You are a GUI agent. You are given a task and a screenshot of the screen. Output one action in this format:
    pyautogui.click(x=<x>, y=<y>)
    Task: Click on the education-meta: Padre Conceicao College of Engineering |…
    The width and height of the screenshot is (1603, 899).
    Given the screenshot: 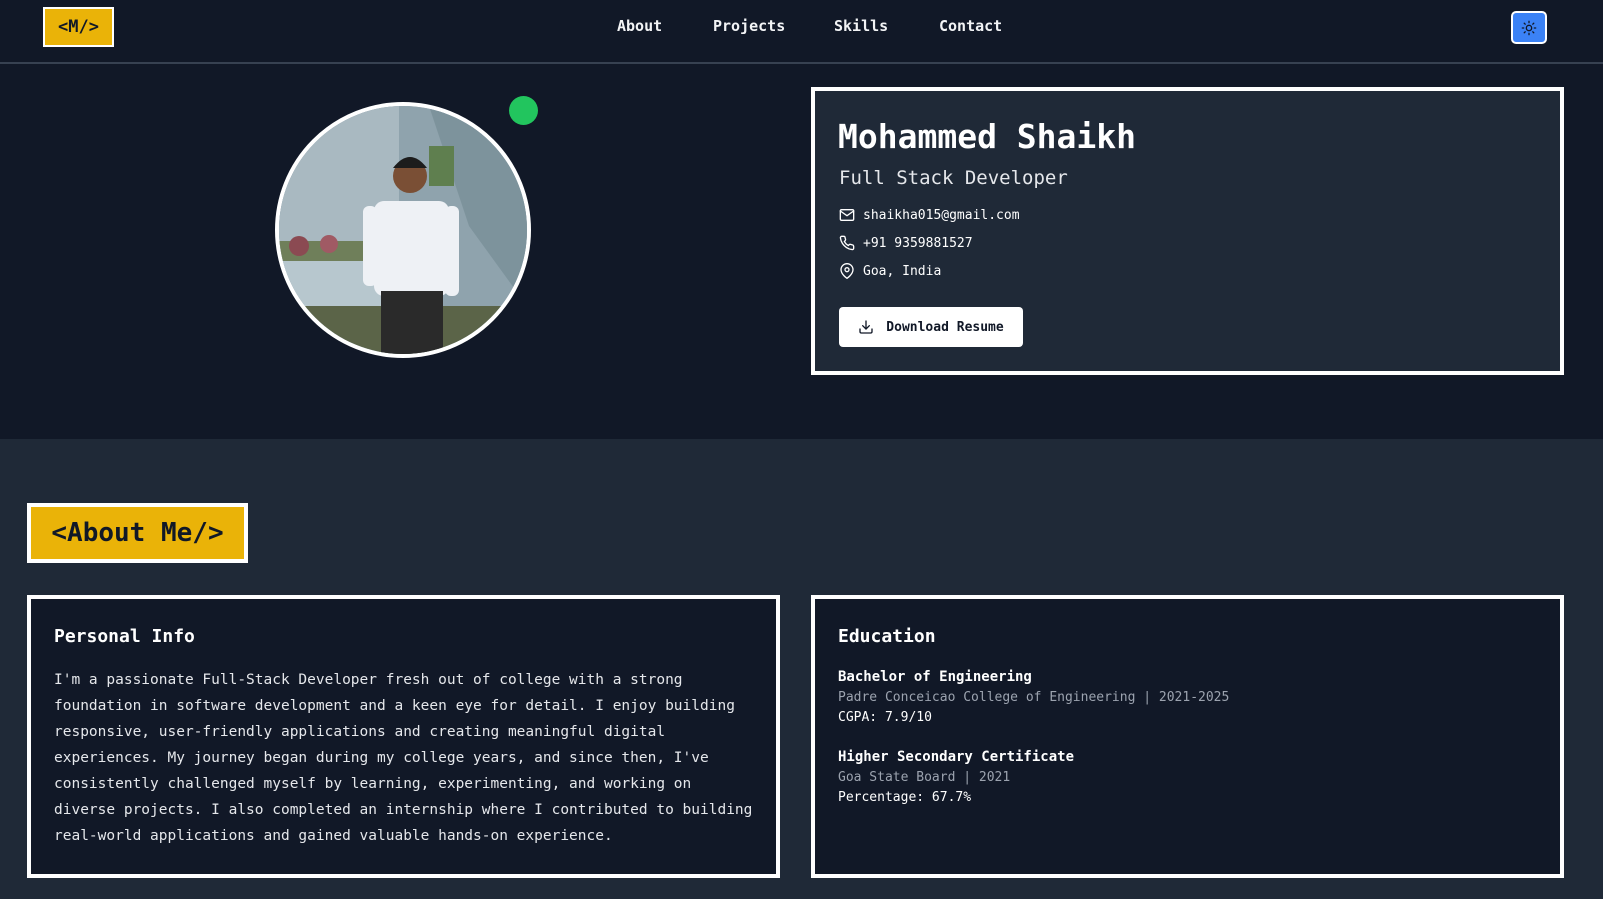 What is the action you would take?
    pyautogui.click(x=1034, y=697)
    